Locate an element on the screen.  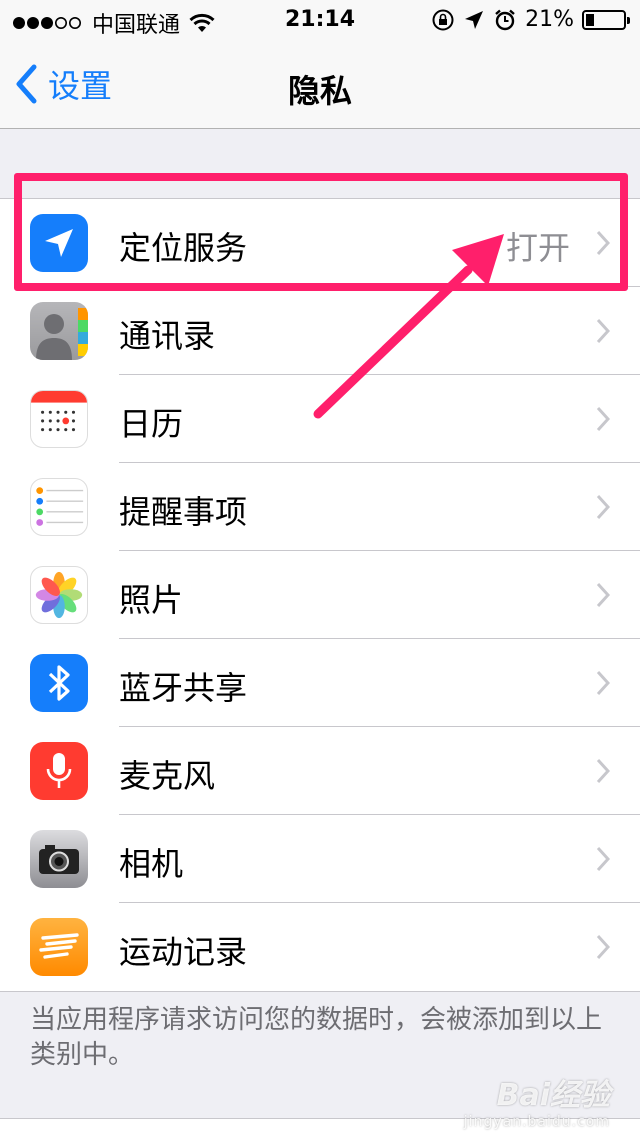
contacts-app-icon is located at coordinates (59, 331).